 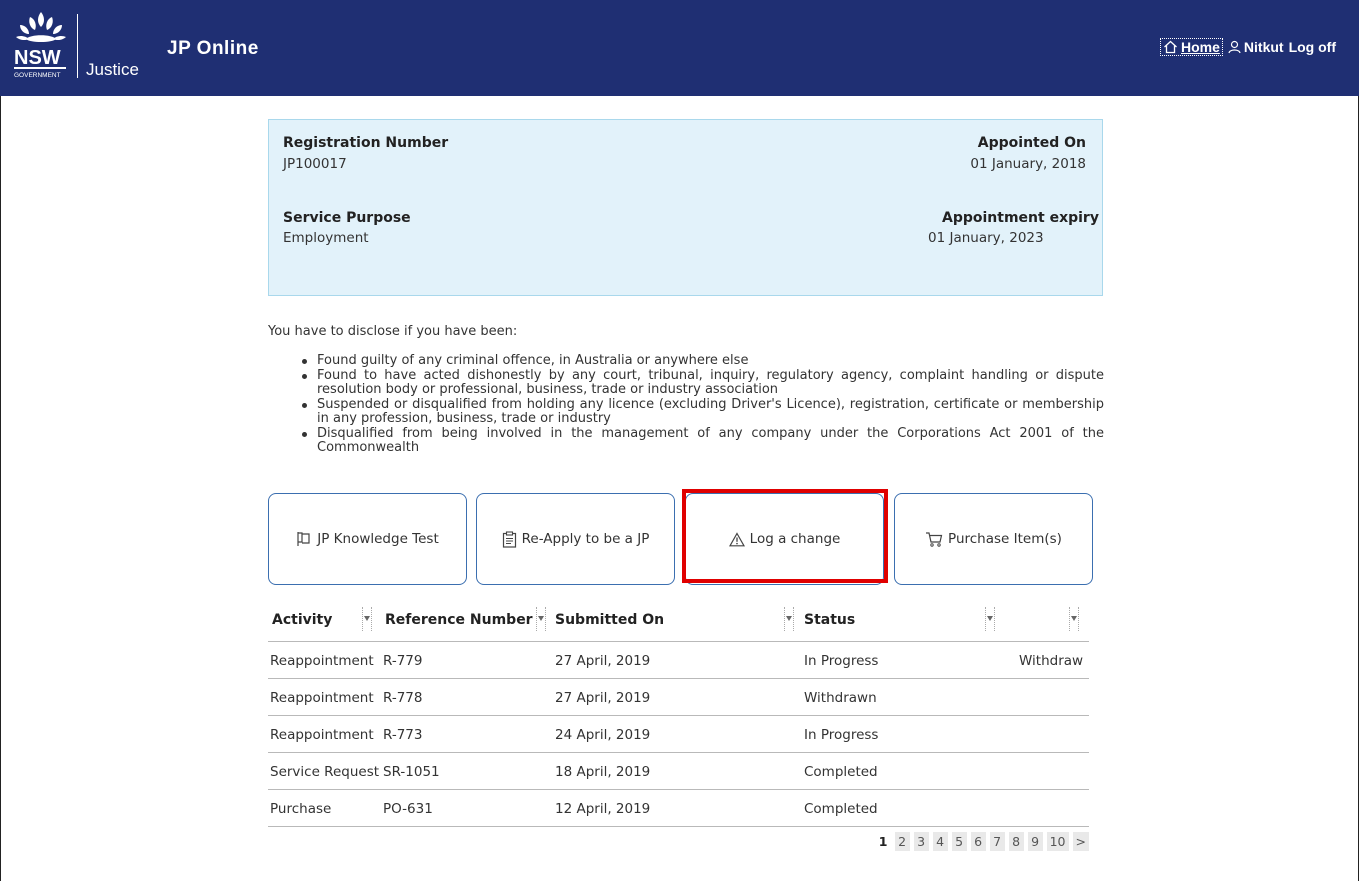 What do you see at coordinates (378, 539) in the screenshot?
I see `jp-knowledge-test-label: JP Knowledge Test` at bounding box center [378, 539].